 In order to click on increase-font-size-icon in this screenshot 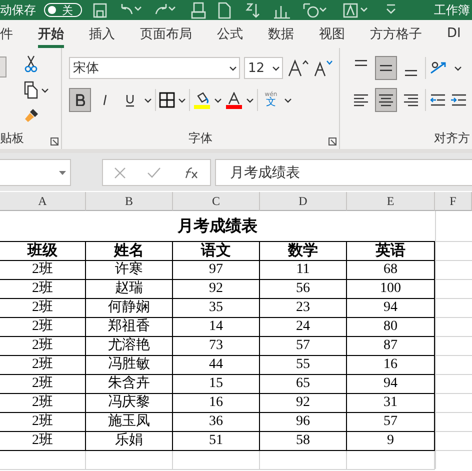, I will do `click(298, 68)`.